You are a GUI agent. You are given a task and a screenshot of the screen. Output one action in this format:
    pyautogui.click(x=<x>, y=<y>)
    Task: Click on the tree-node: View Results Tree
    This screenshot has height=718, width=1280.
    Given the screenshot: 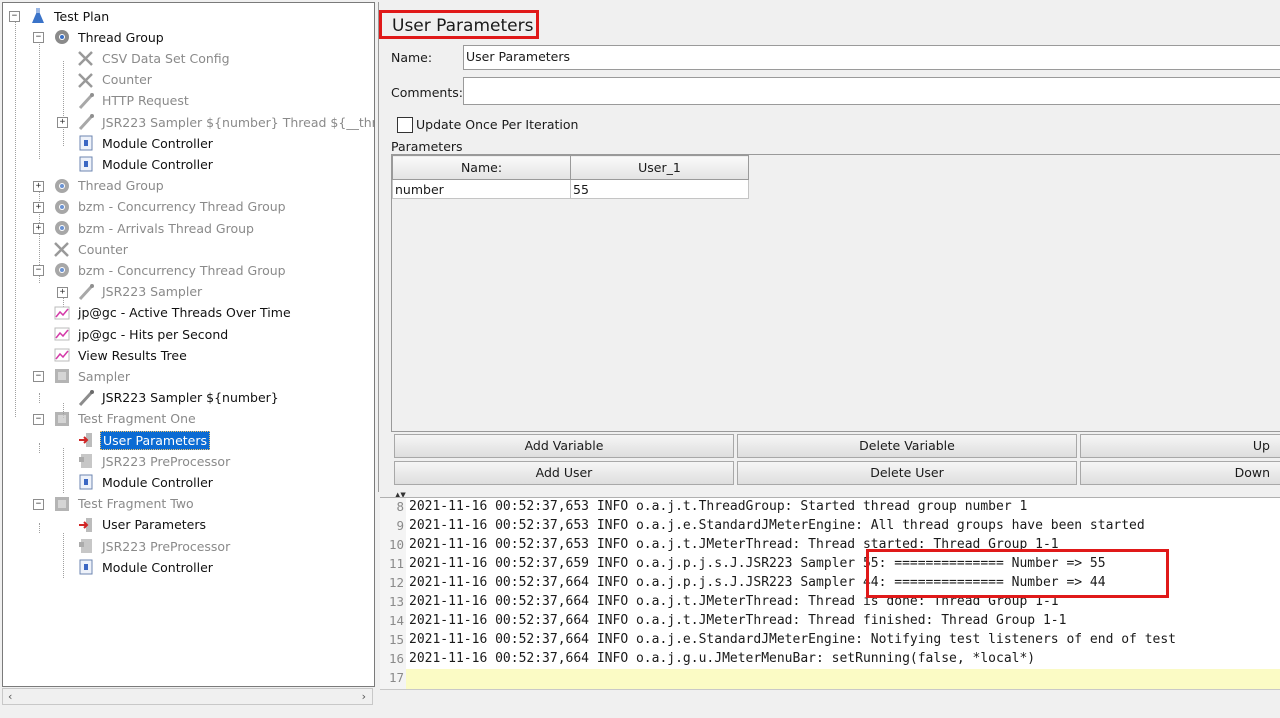 What is the action you would take?
    pyautogui.click(x=121, y=355)
    